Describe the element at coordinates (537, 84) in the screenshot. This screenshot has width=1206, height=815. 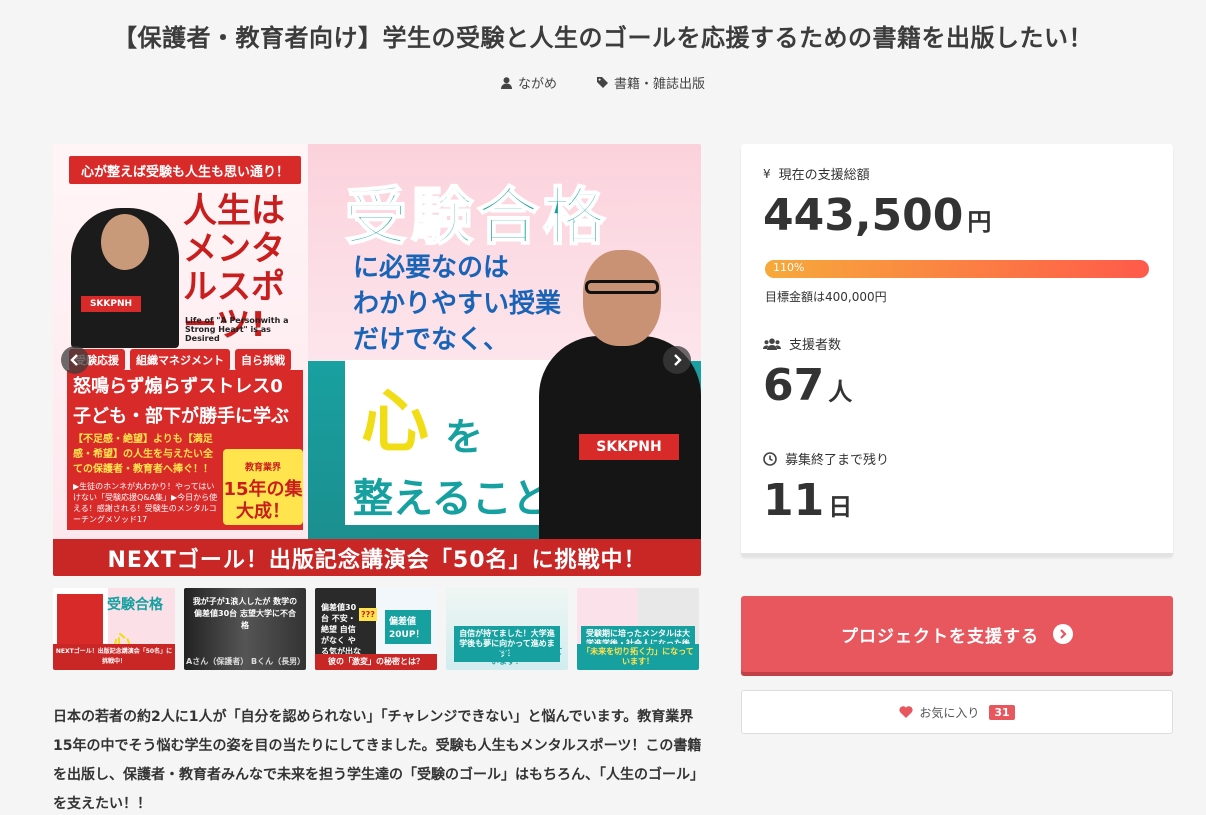
I see `author-name: ながめ` at that location.